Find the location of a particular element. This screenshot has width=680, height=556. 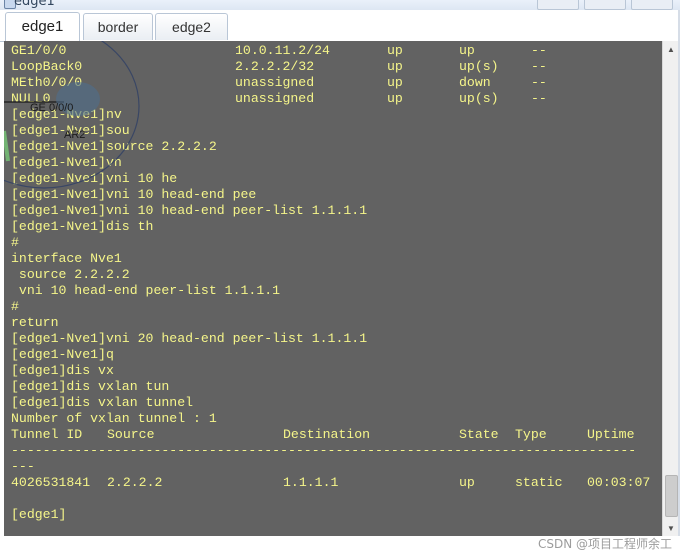

topology-interface-label: GE 0/0/0 is located at coordinates (52, 108).